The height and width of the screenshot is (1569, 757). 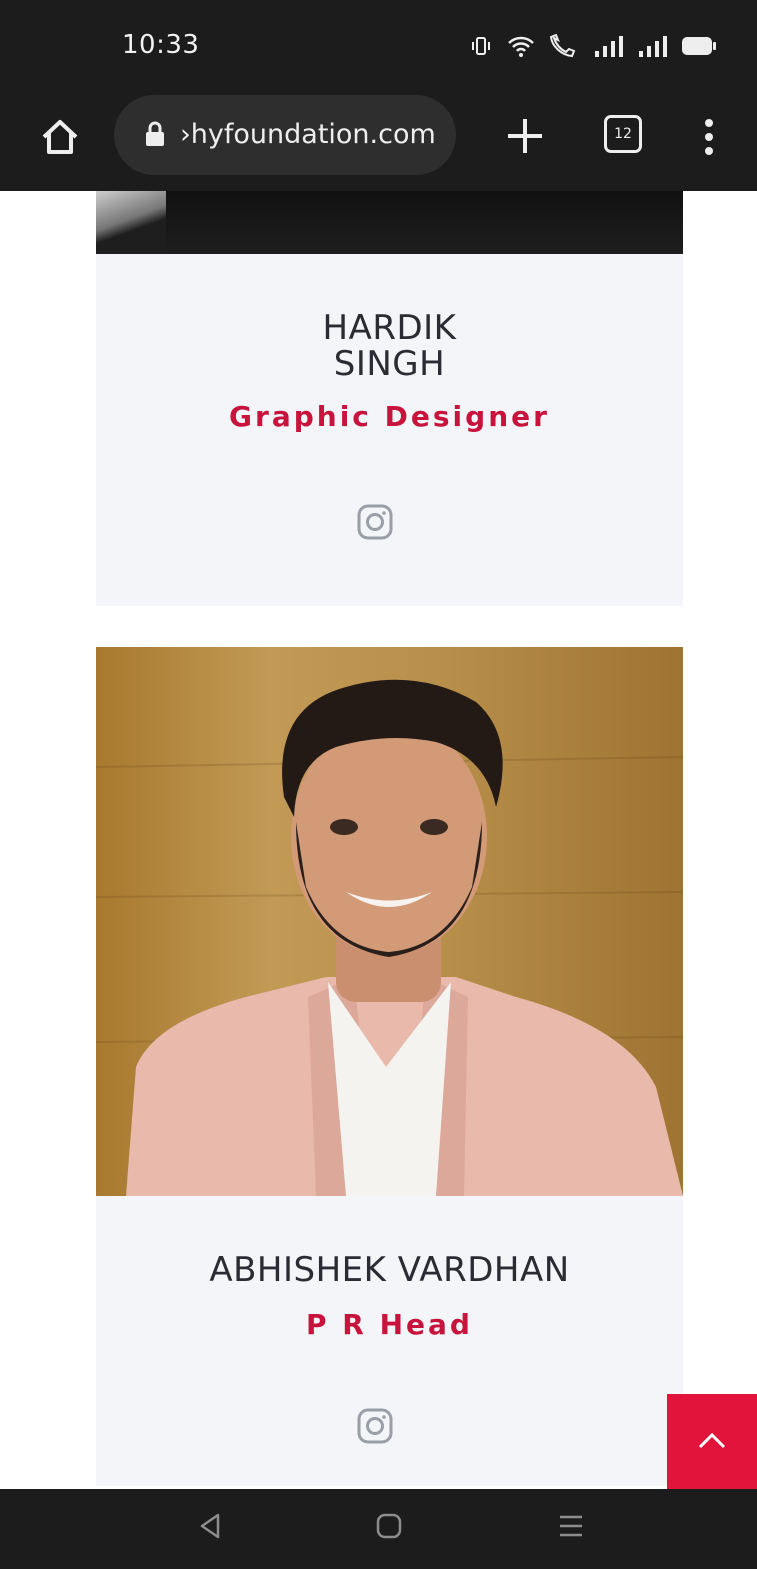 What do you see at coordinates (699, 46) in the screenshot?
I see `battery-icon` at bounding box center [699, 46].